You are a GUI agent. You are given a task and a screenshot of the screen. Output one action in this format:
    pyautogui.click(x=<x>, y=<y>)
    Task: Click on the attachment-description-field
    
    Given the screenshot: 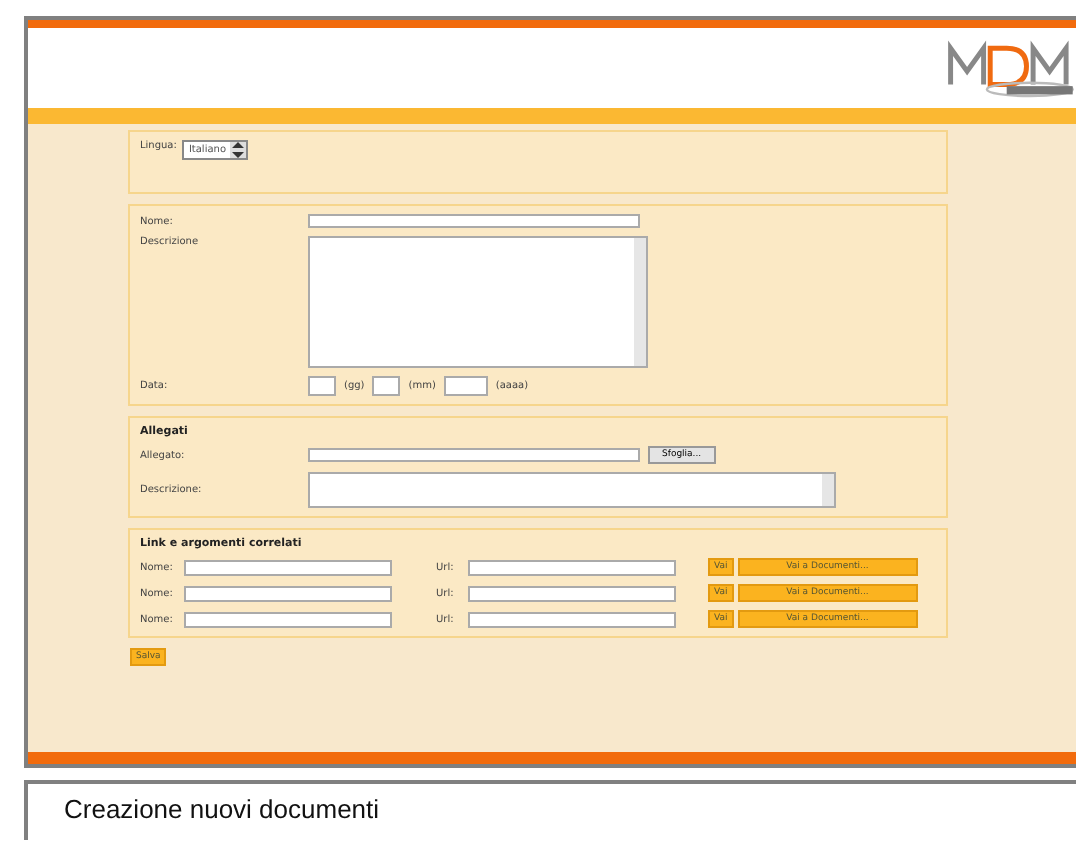 What is the action you would take?
    pyautogui.click(x=572, y=490)
    